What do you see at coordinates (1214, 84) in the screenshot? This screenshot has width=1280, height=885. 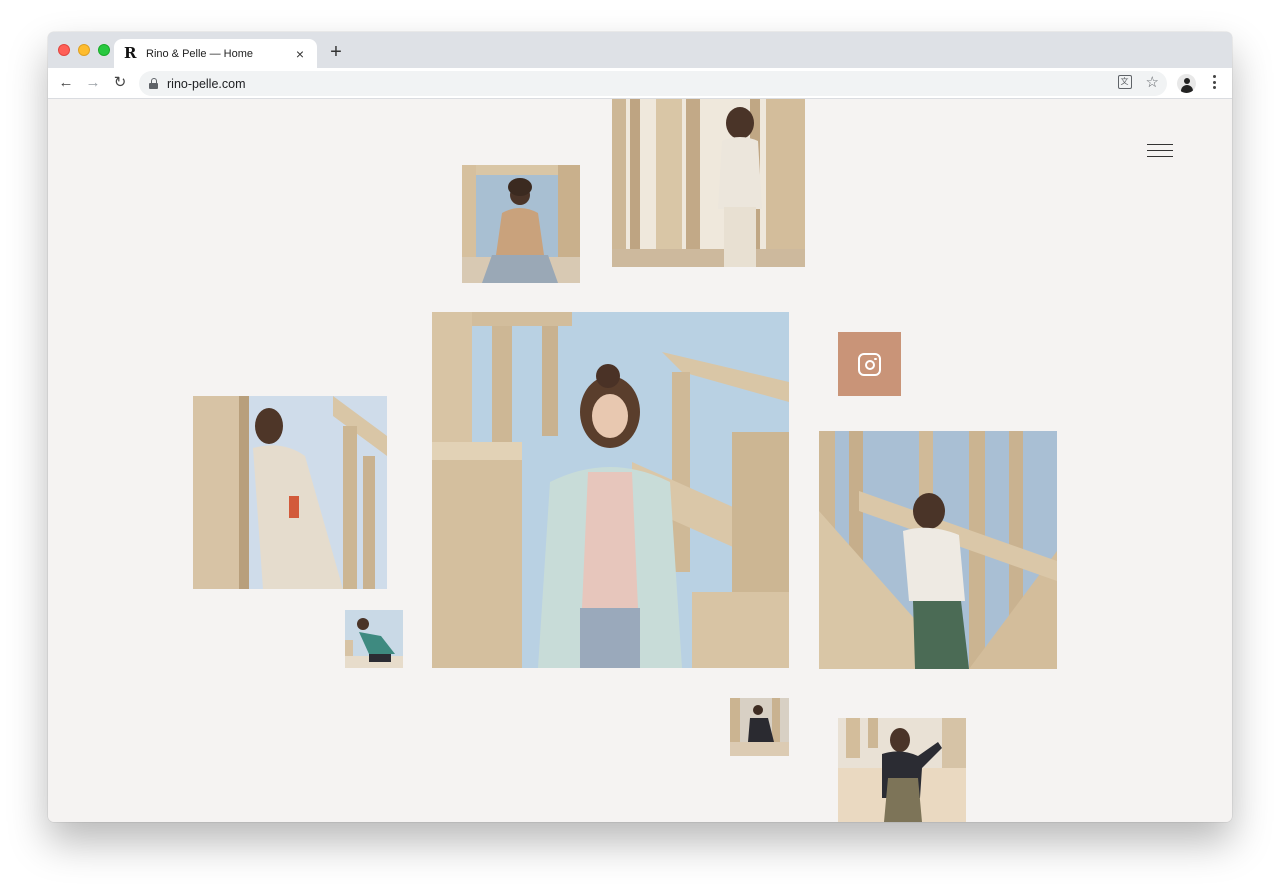 I see `browser-menu-icon` at bounding box center [1214, 84].